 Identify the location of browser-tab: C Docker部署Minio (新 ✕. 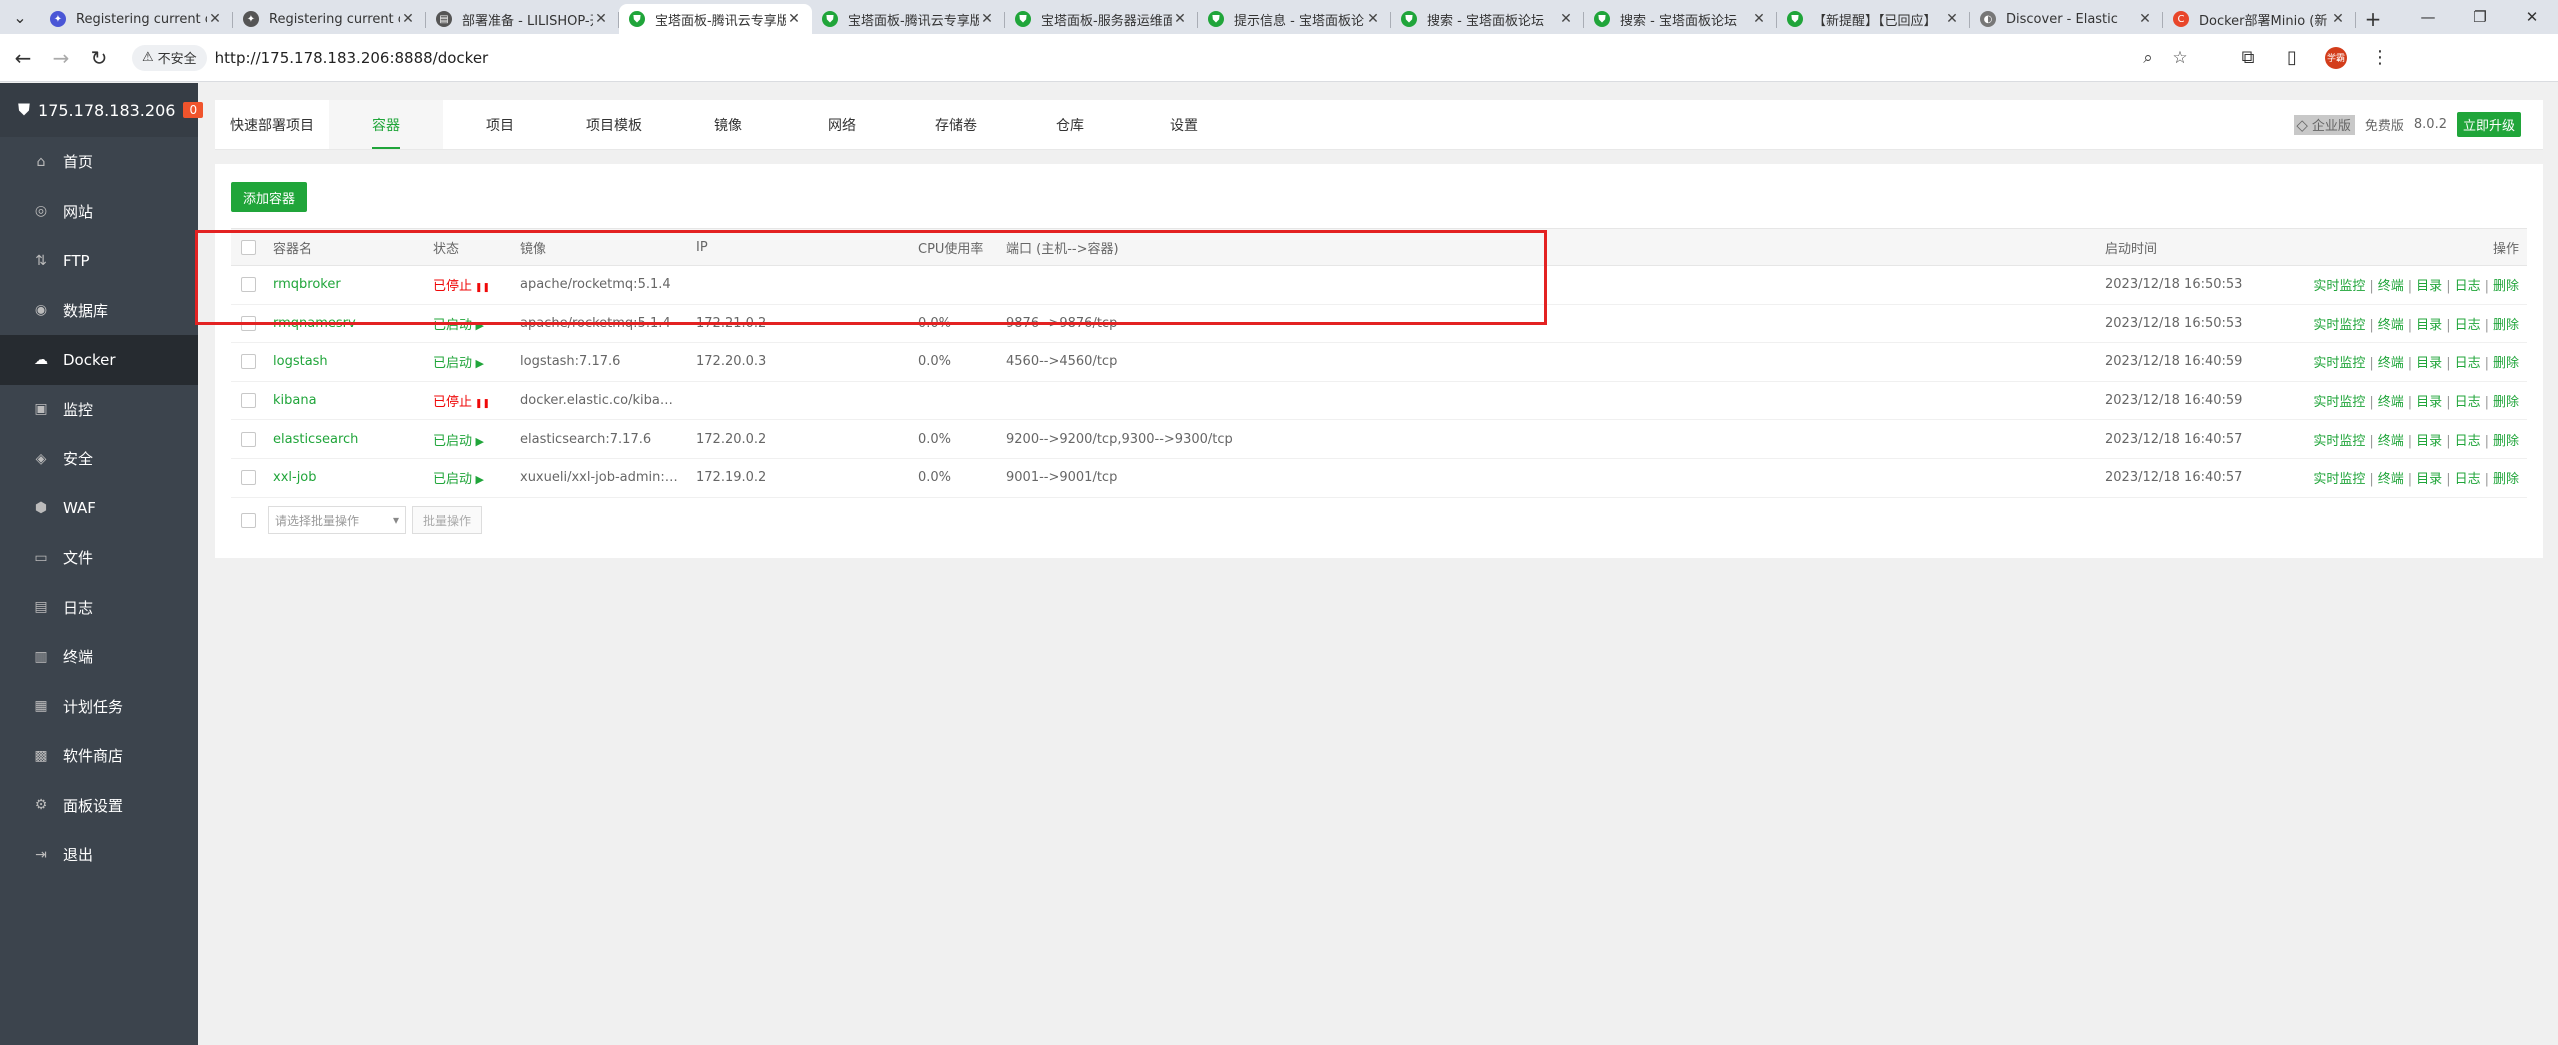
(2259, 19).